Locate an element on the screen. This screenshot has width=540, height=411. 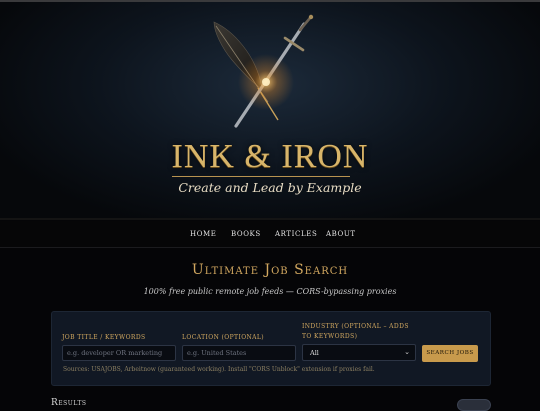
results-heading: Results is located at coordinates (69, 403).